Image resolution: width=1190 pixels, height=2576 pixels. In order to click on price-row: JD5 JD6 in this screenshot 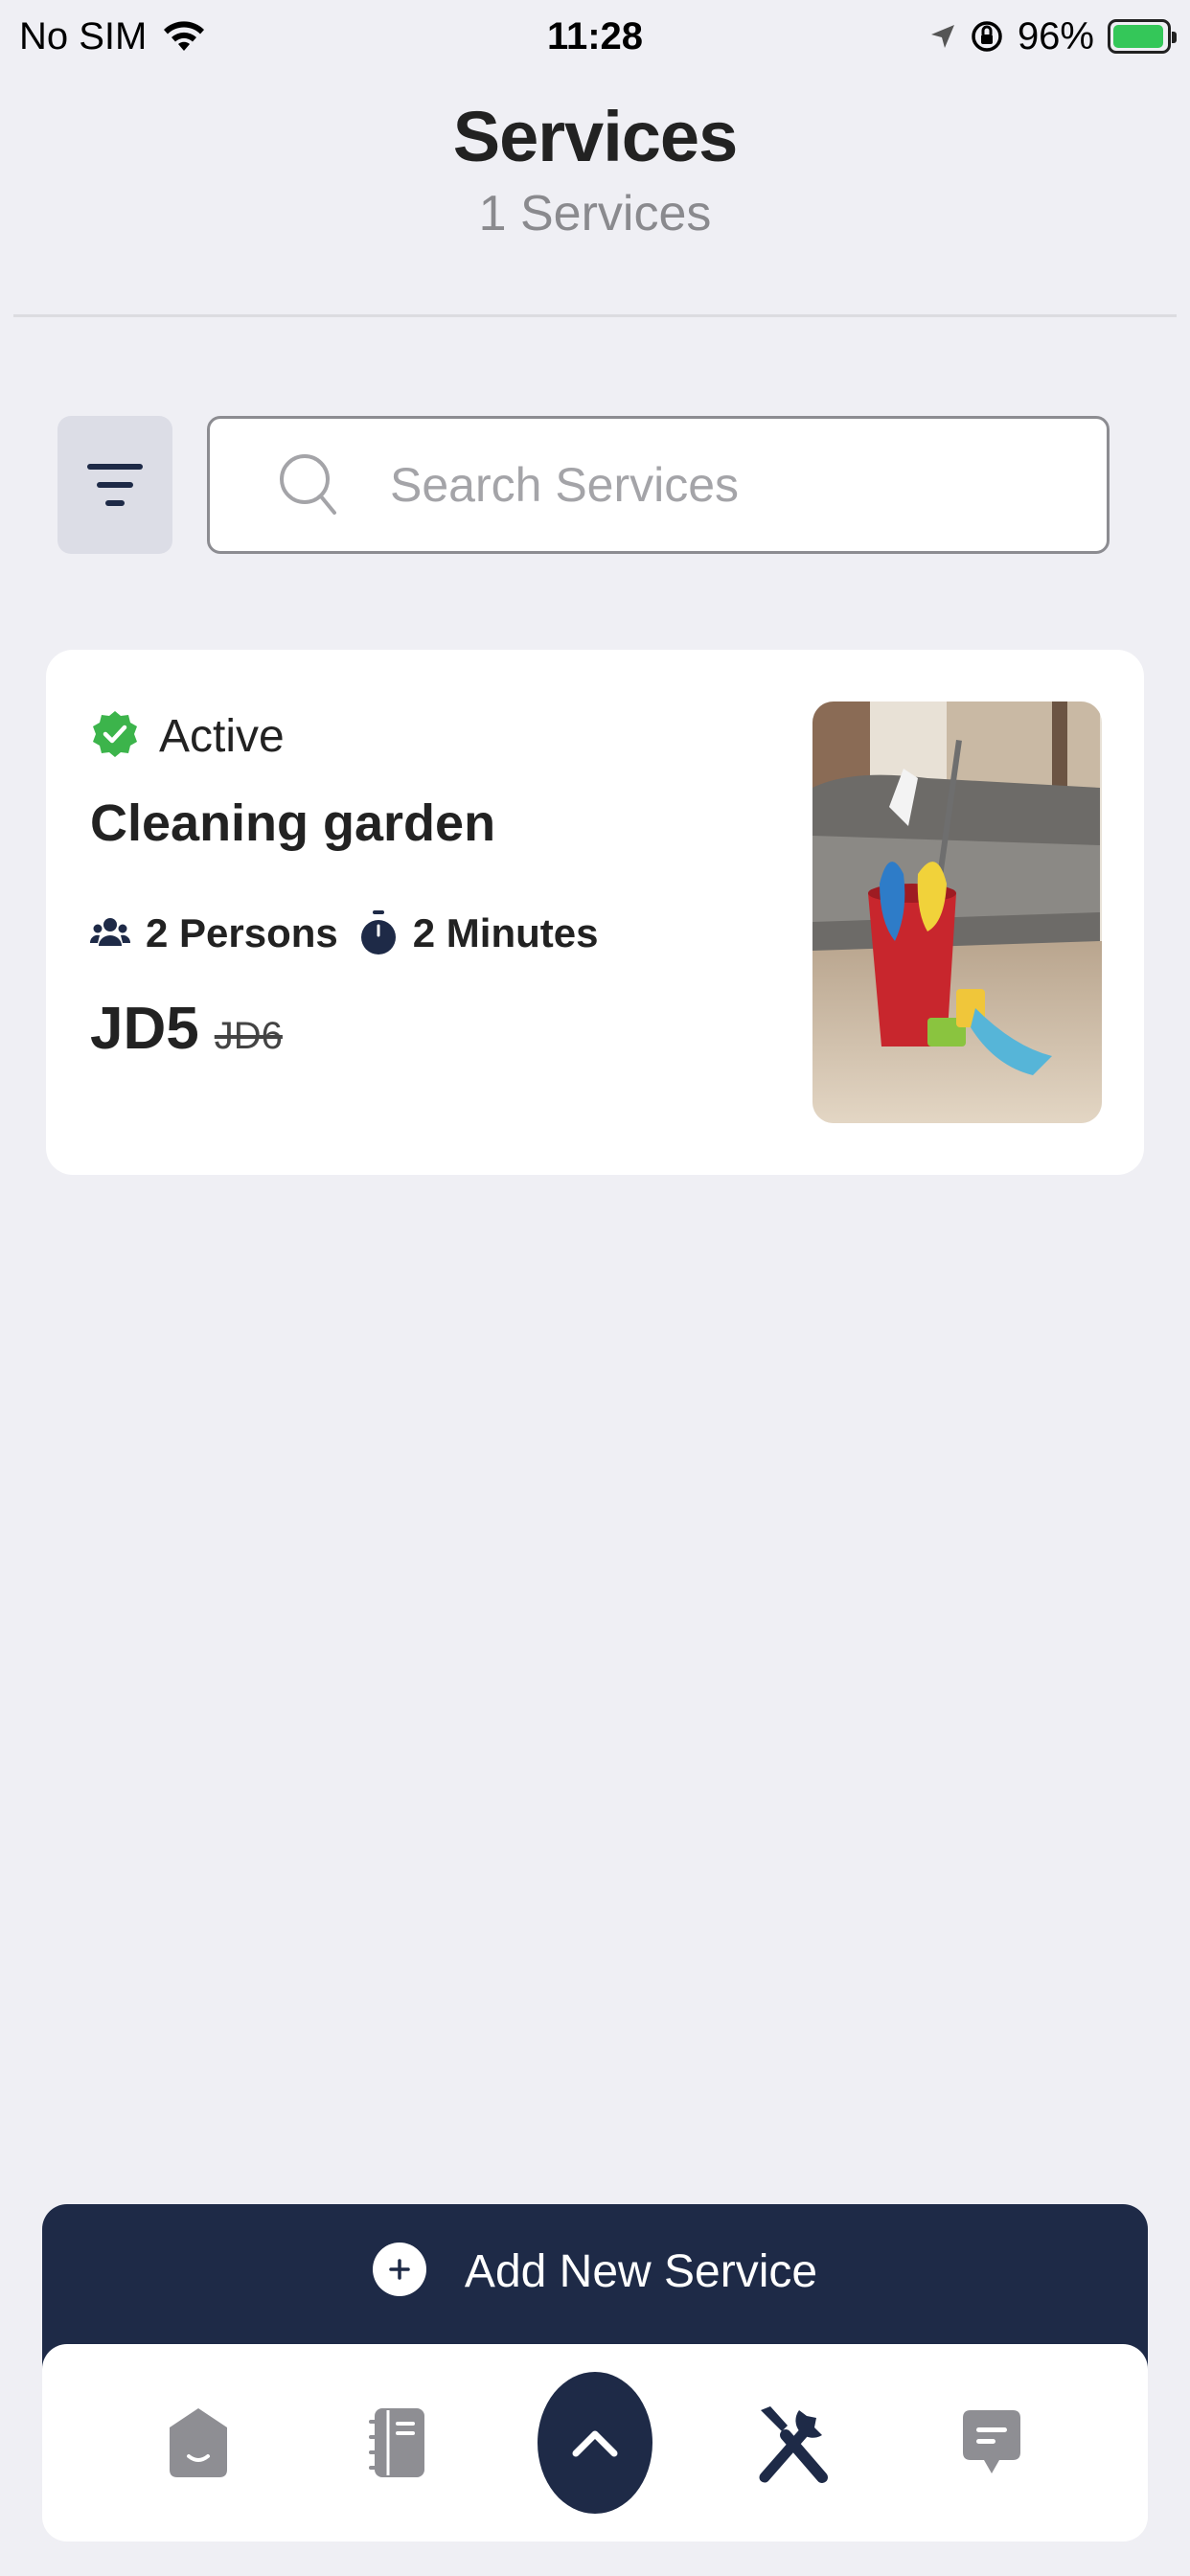, I will do `click(187, 1029)`.